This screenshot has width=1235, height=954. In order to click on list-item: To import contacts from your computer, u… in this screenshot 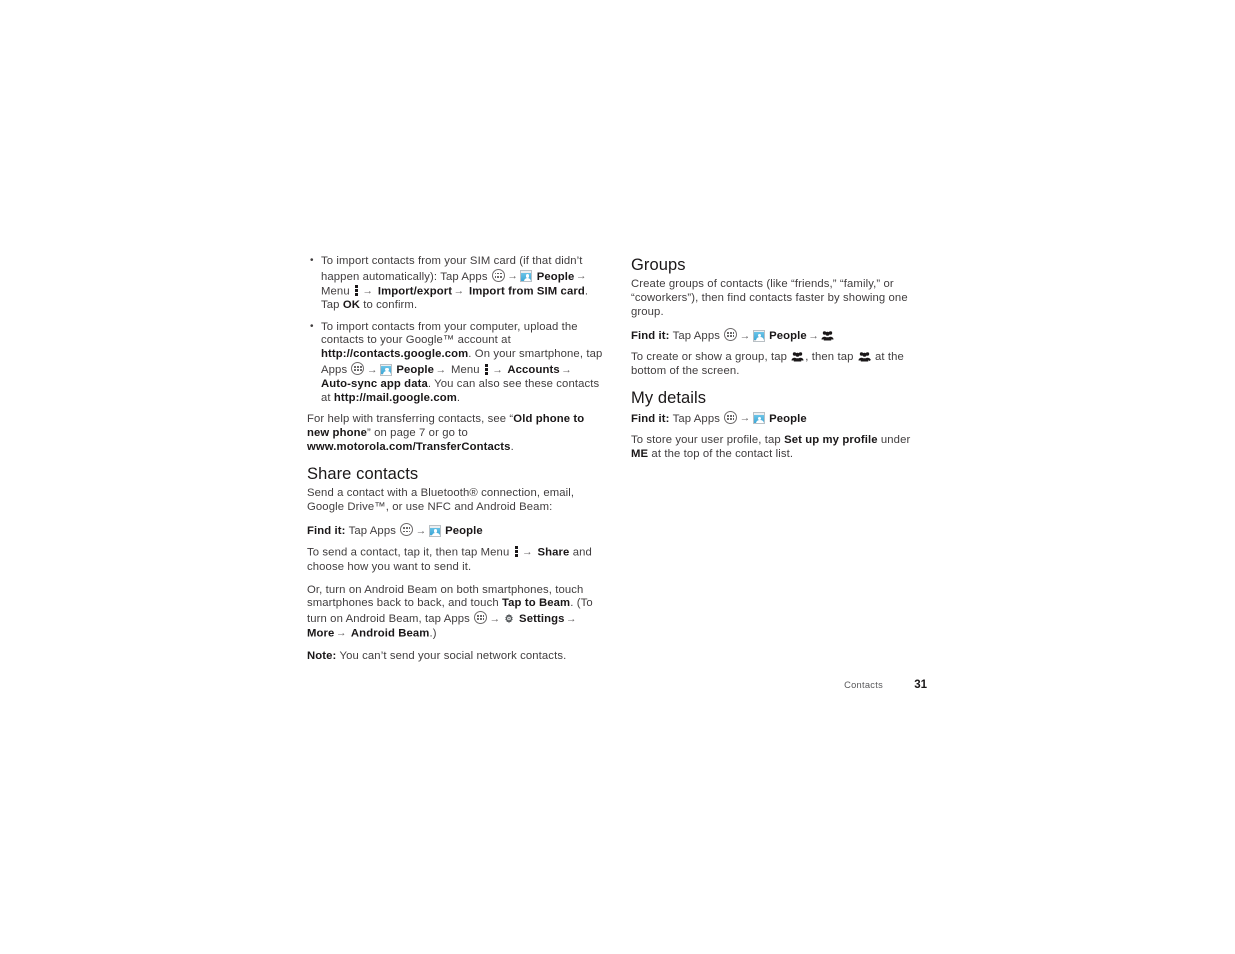, I will do `click(455, 363)`.